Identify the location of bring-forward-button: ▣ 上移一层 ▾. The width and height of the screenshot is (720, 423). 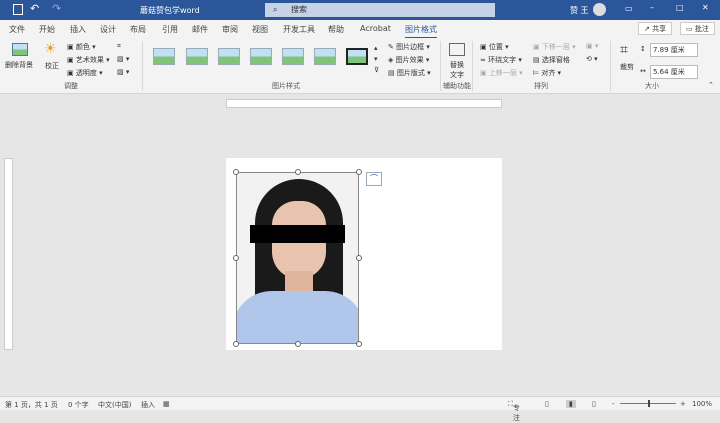
(501, 73).